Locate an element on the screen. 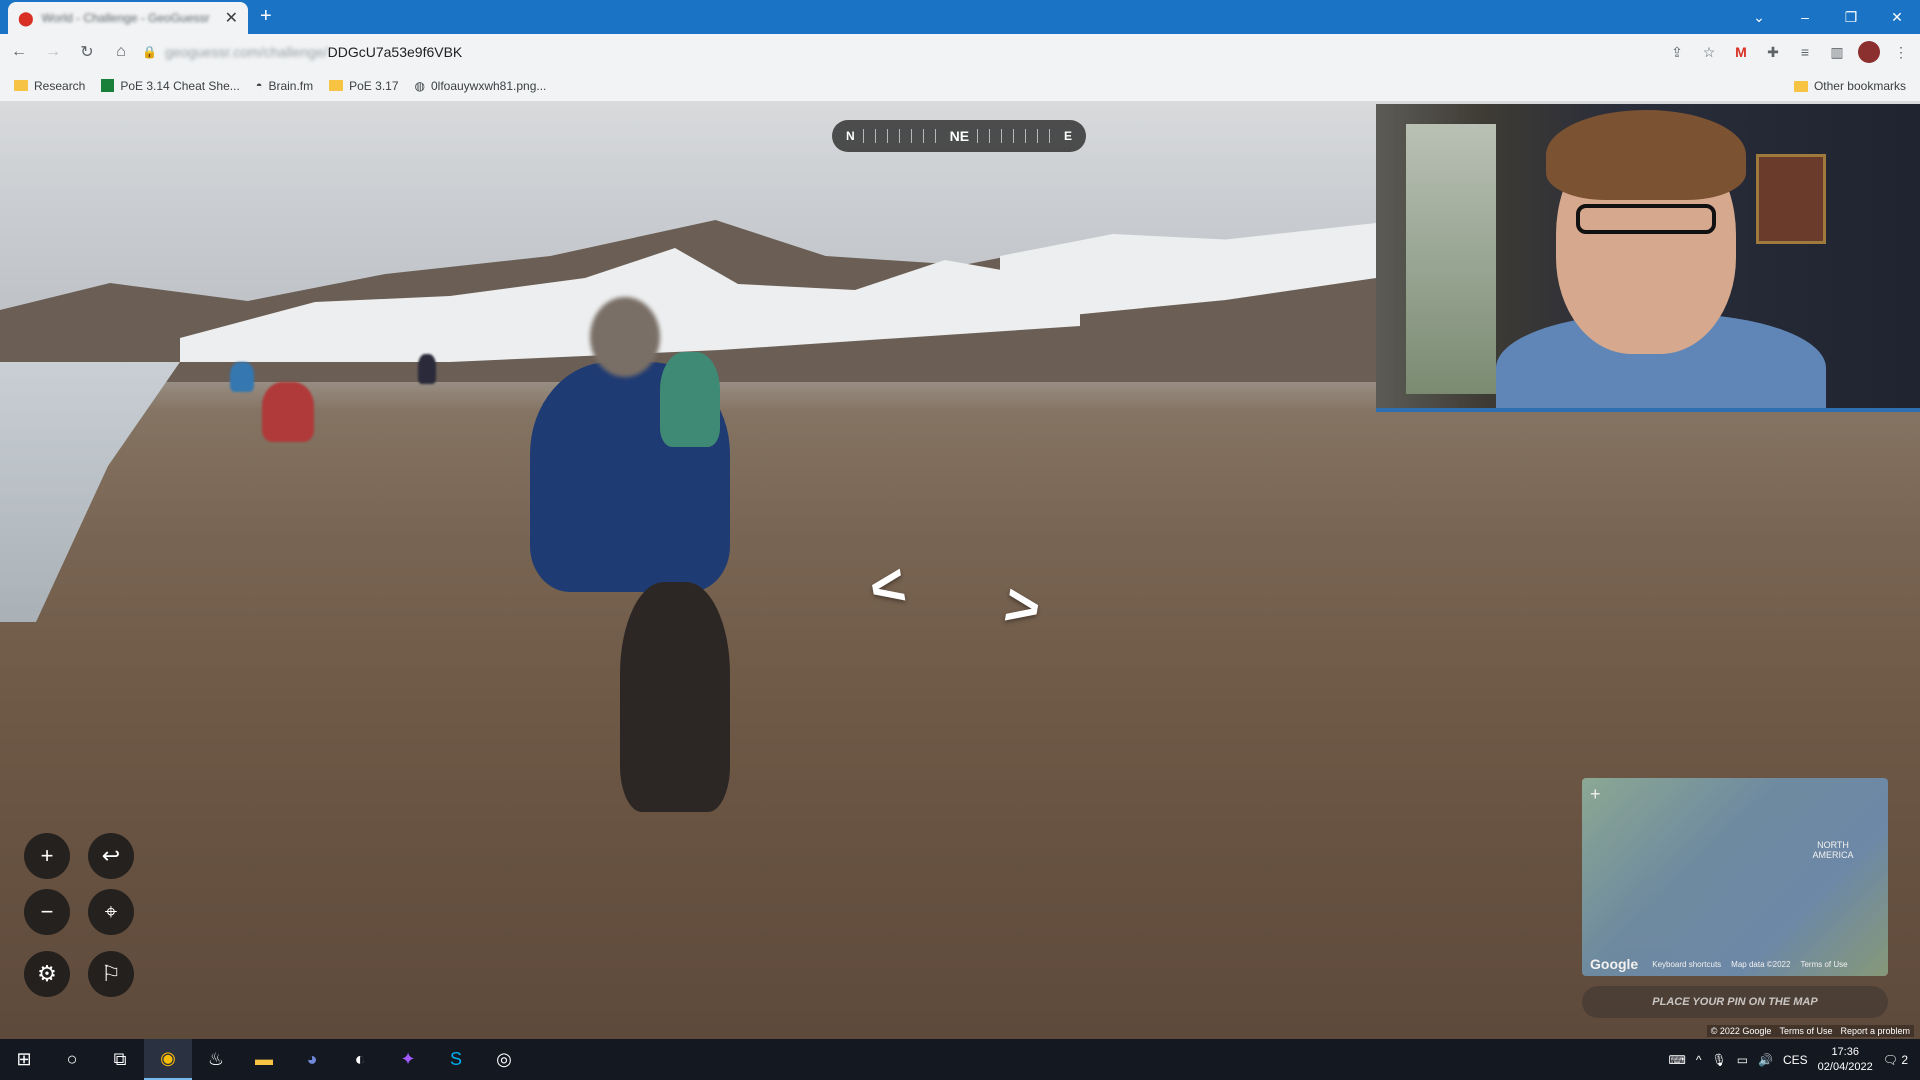 The width and height of the screenshot is (1920, 1080). person-distant is located at coordinates (242, 377).